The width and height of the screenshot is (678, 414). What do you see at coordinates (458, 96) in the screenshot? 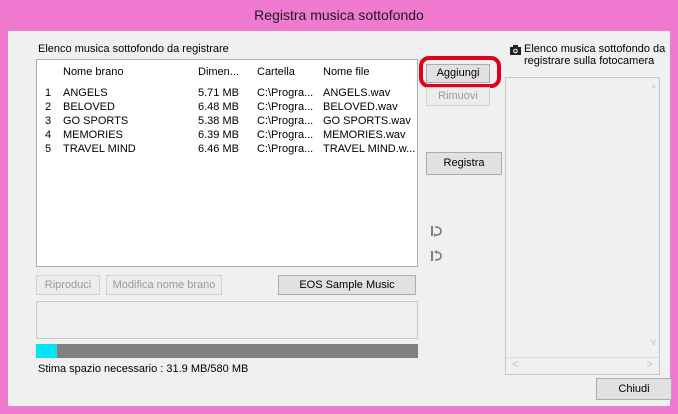
I see `remove-button: Rimuovi` at bounding box center [458, 96].